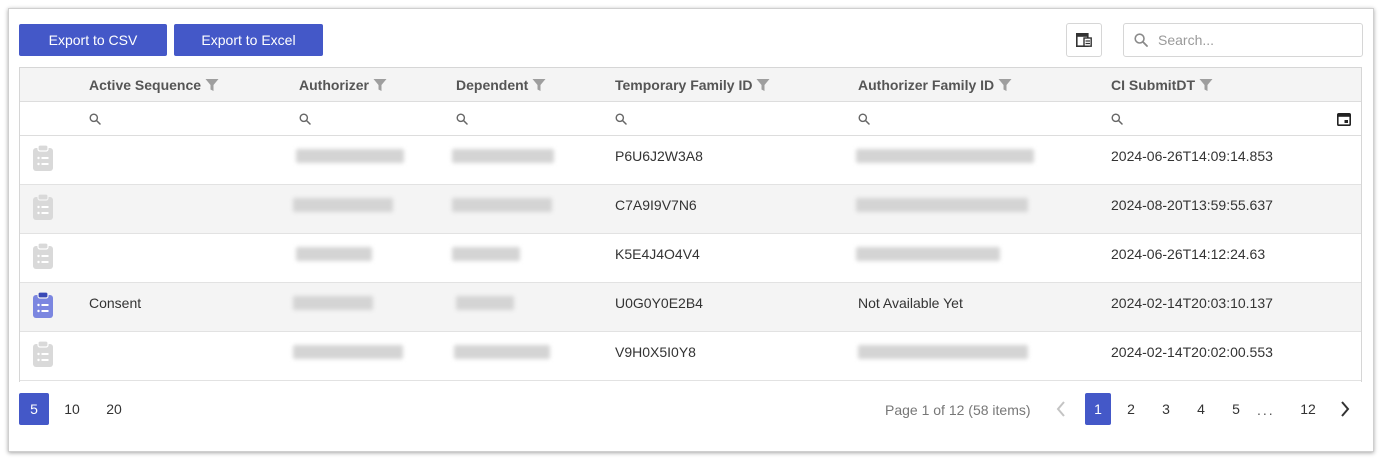 The image size is (1385, 461). I want to click on page-12: 12, so click(1308, 409).